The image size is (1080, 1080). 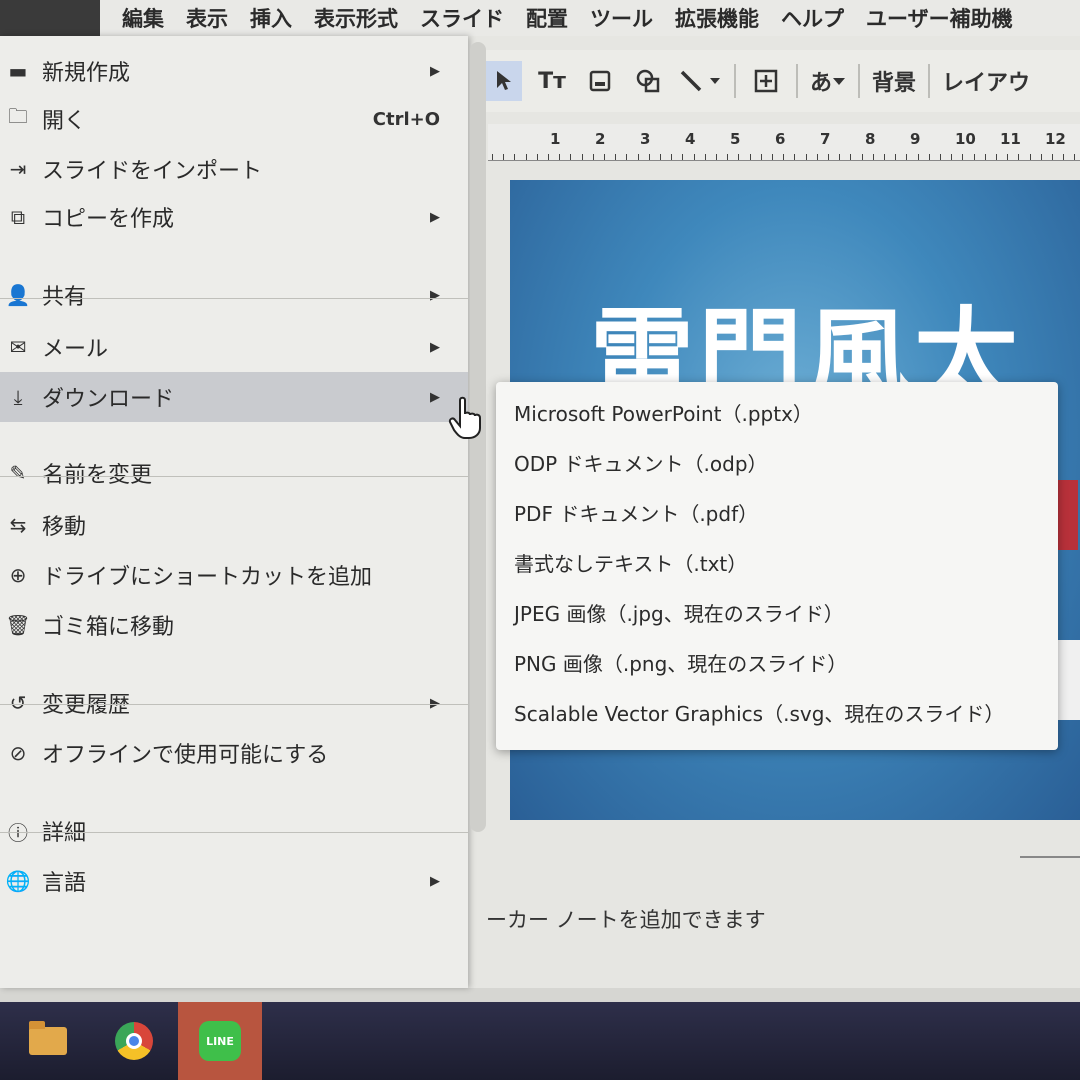 I want to click on speaker-notes-placeholder: ーカー ノートを追加できます, so click(x=626, y=919).